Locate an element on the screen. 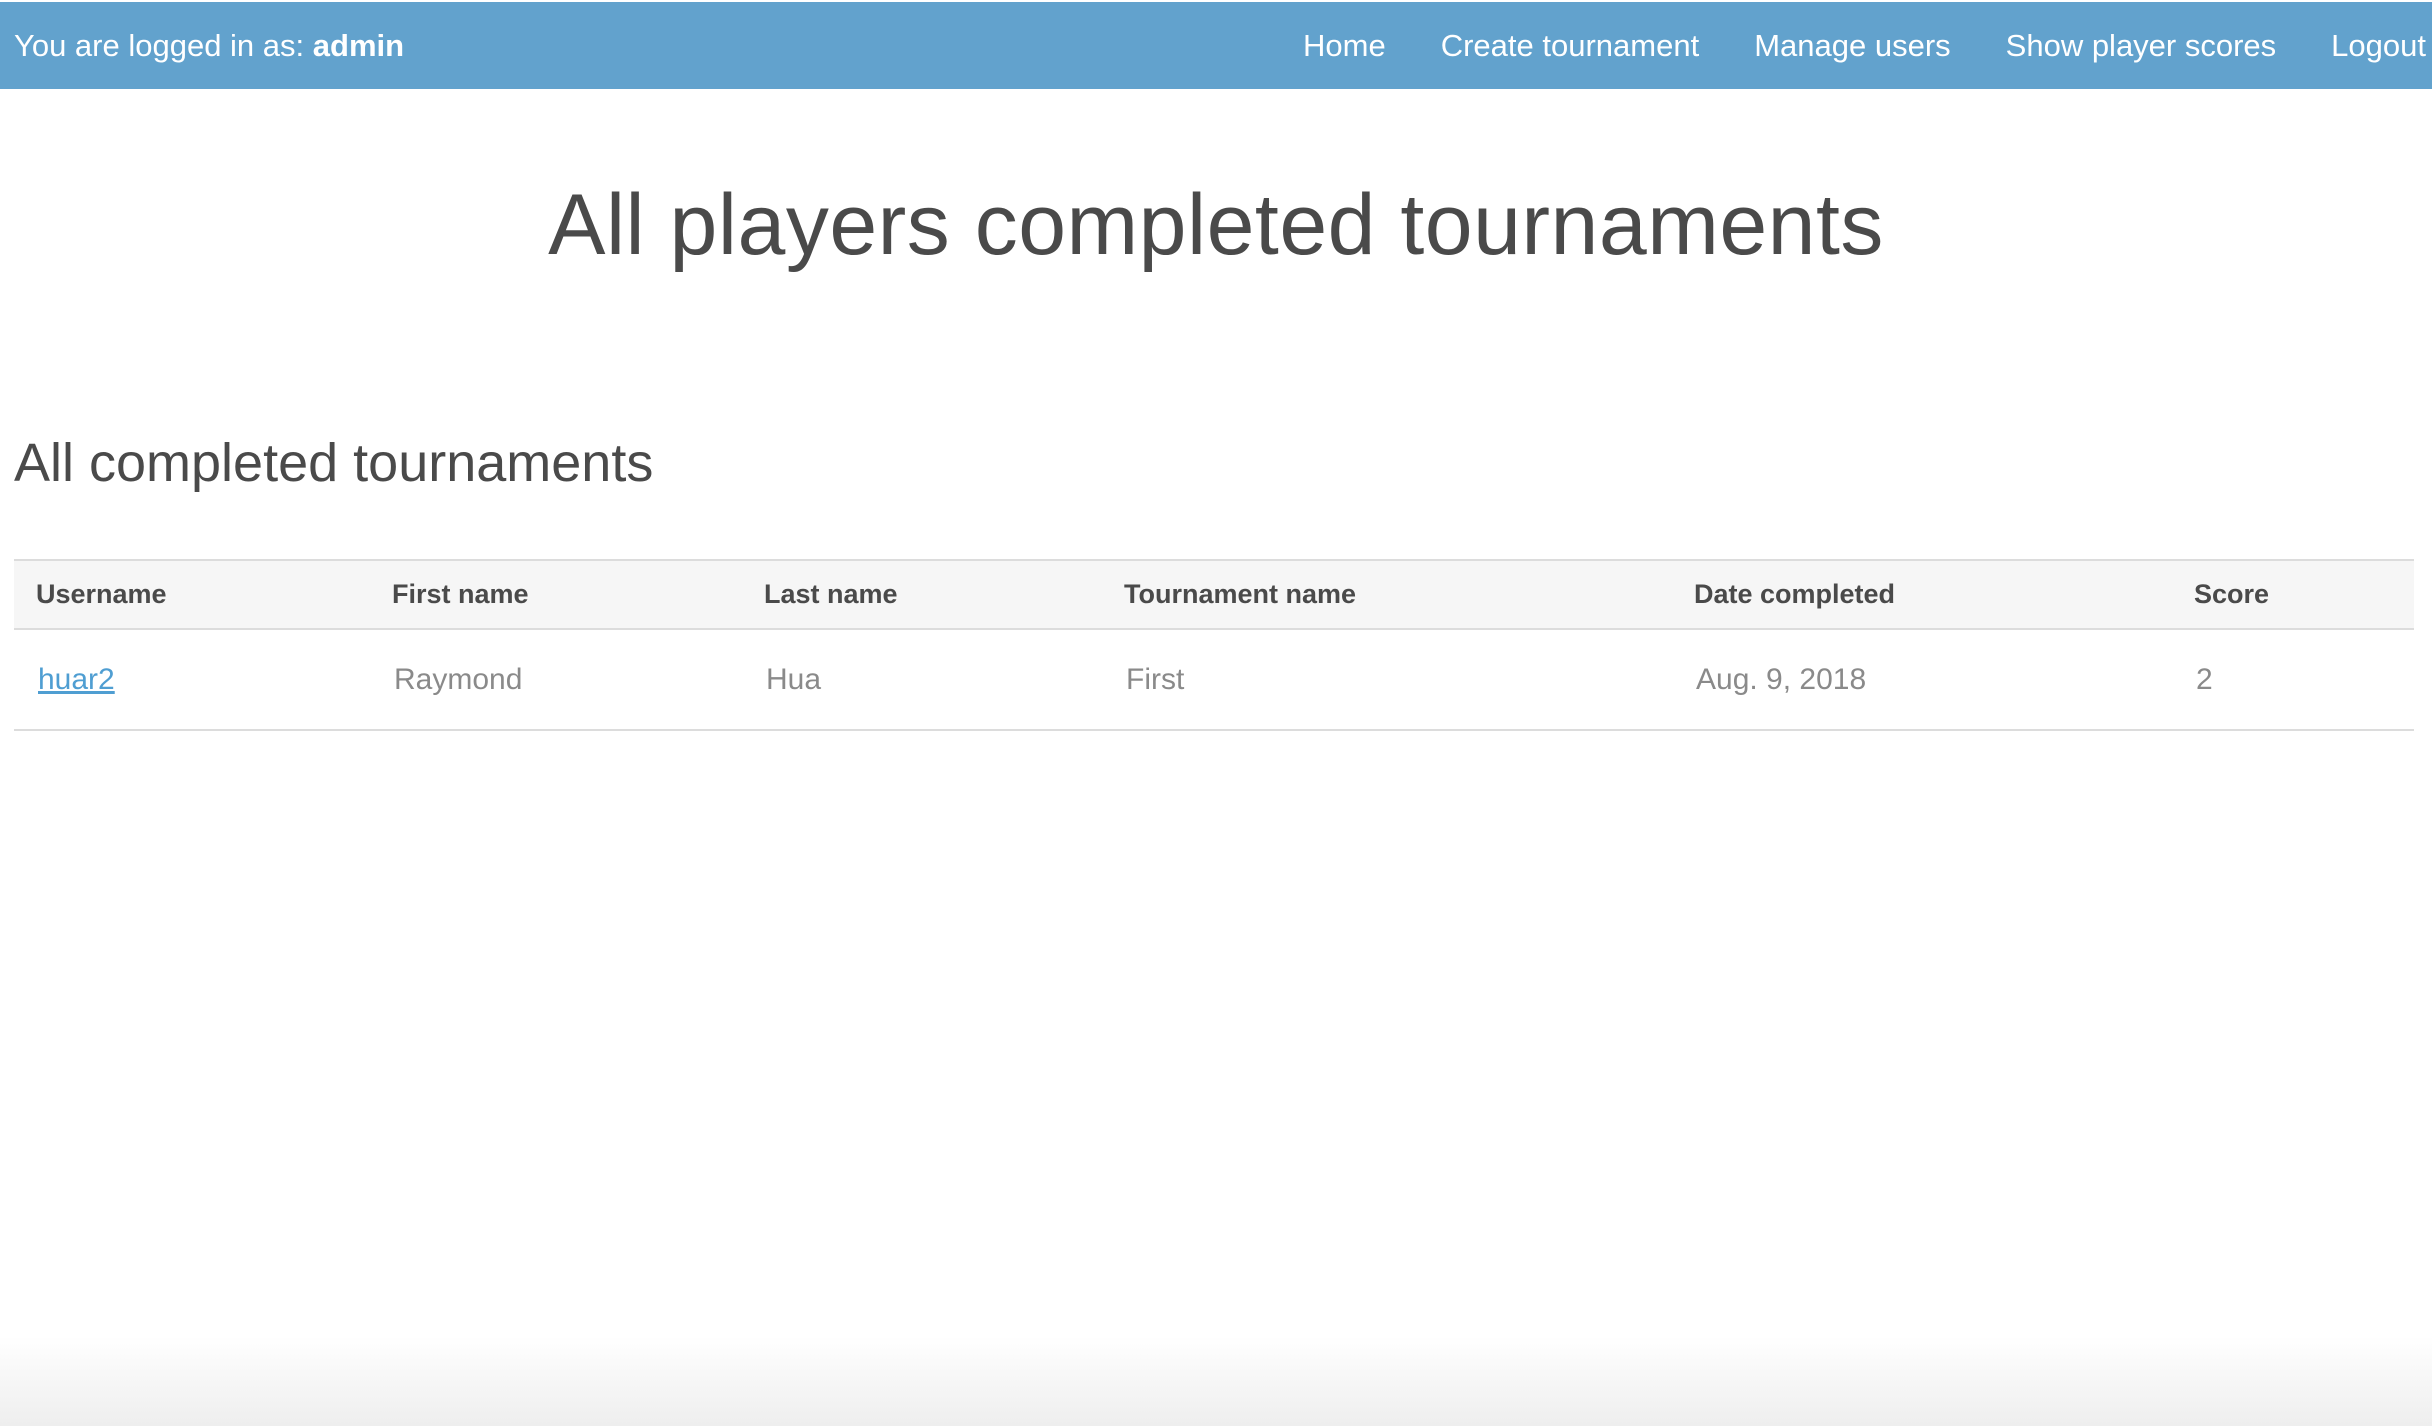 The height and width of the screenshot is (1426, 2432). nav-create-tournament-link: Create tournament is located at coordinates (1570, 46).